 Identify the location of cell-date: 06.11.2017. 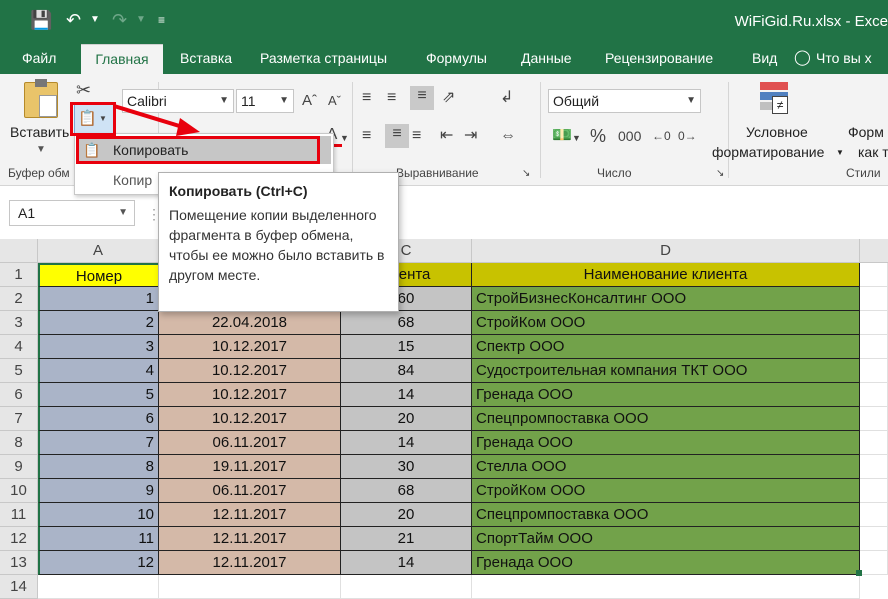
(250, 443).